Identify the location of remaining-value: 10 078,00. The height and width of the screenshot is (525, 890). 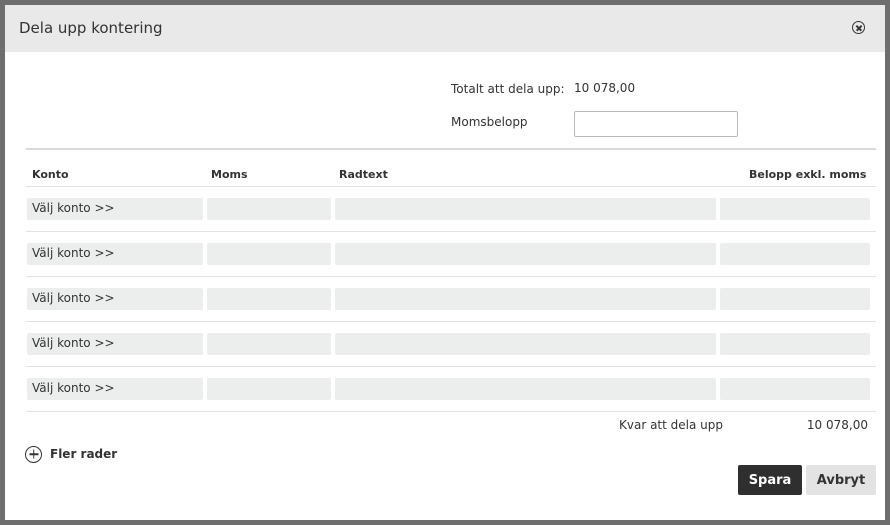
(837, 425).